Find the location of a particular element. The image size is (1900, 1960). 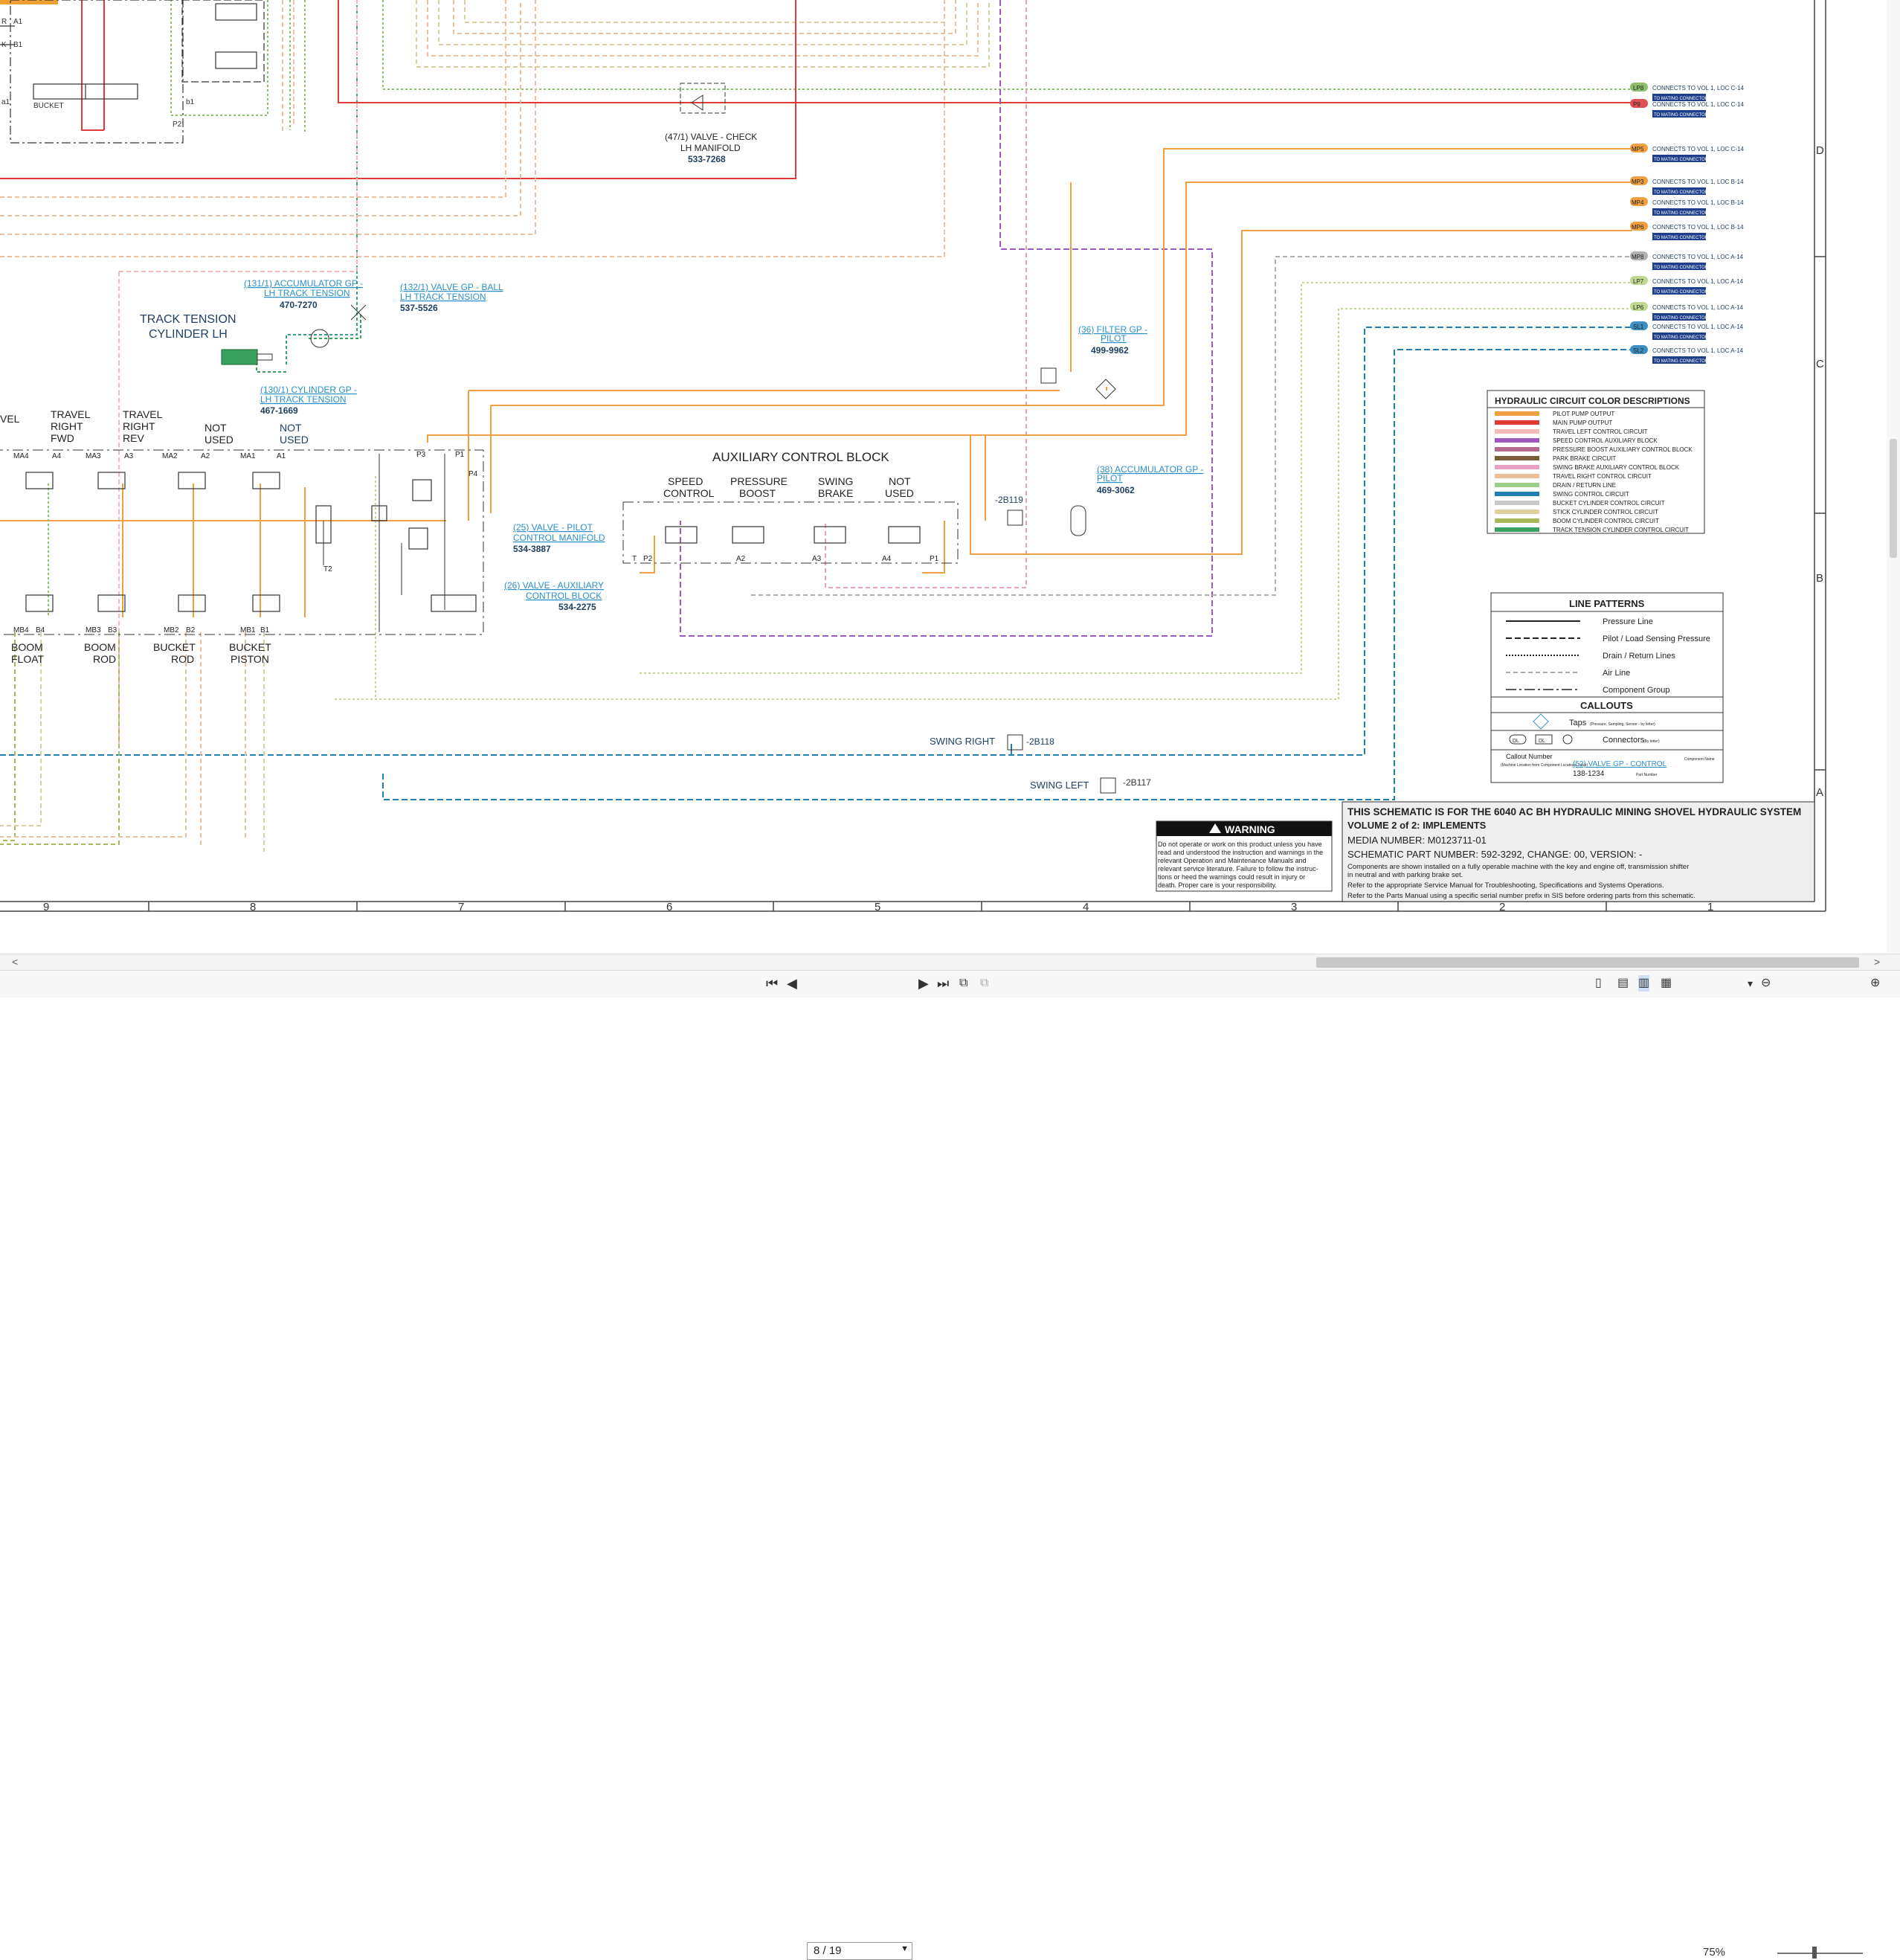

horizontal-scrollbar: < > is located at coordinates (950, 962).